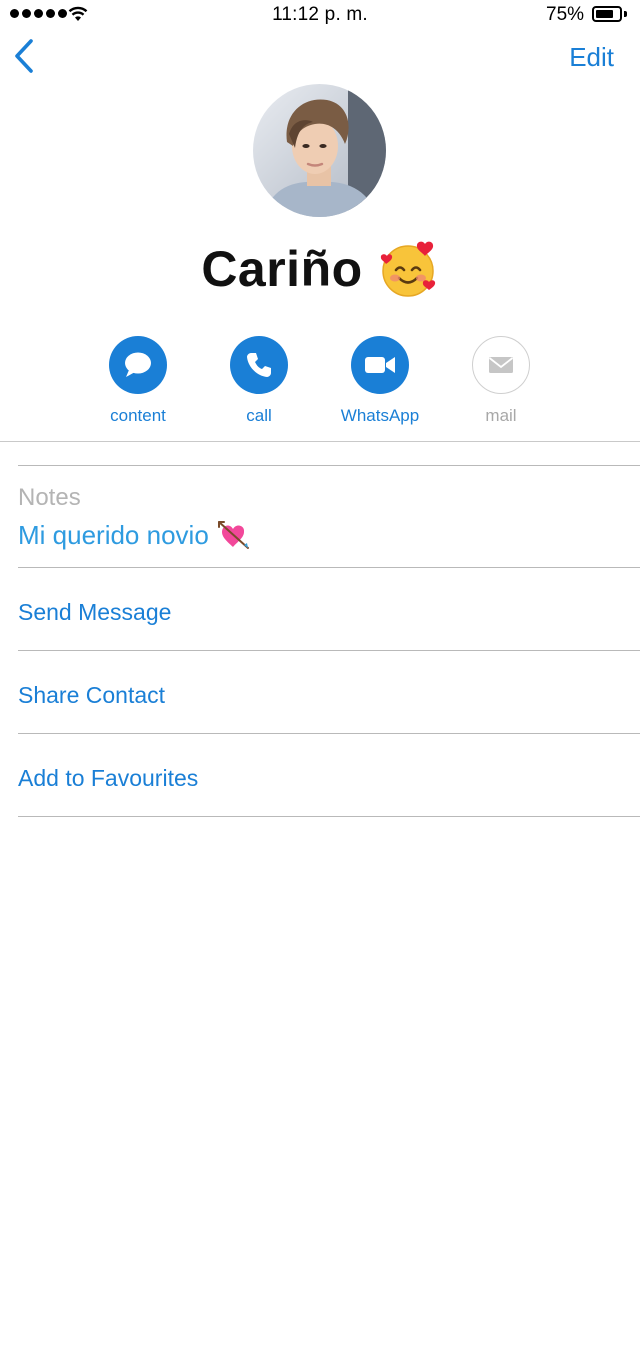  I want to click on action-call: call, so click(259, 381).